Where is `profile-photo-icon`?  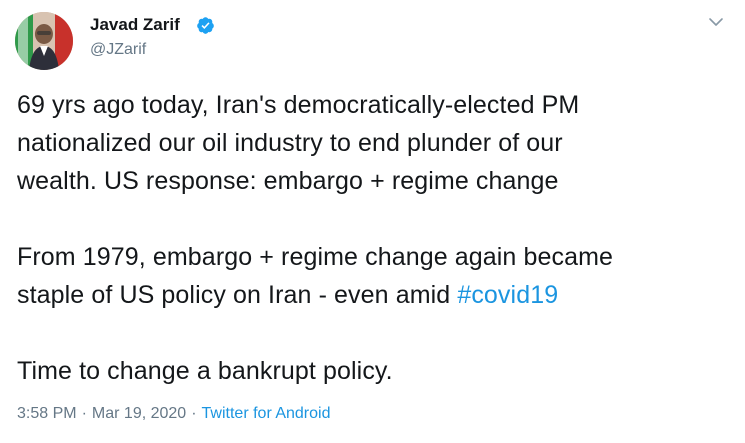 profile-photo-icon is located at coordinates (44, 41).